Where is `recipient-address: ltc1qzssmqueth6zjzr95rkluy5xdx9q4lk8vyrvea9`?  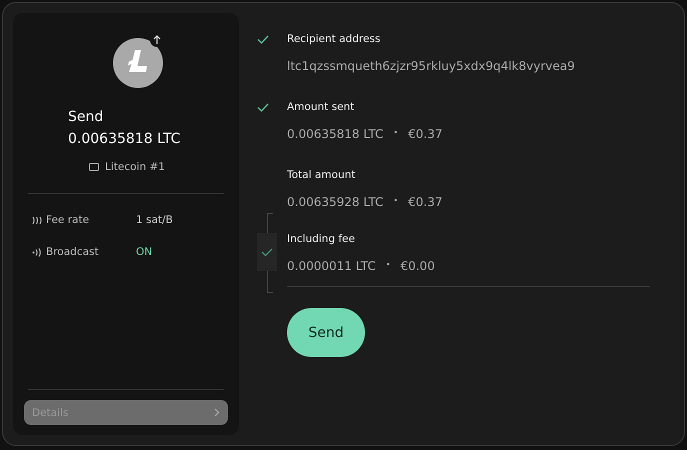
recipient-address: ltc1qzssmqueth6zjzr95rkluy5xdx9q4lk8vyrvea9 is located at coordinates (431, 66).